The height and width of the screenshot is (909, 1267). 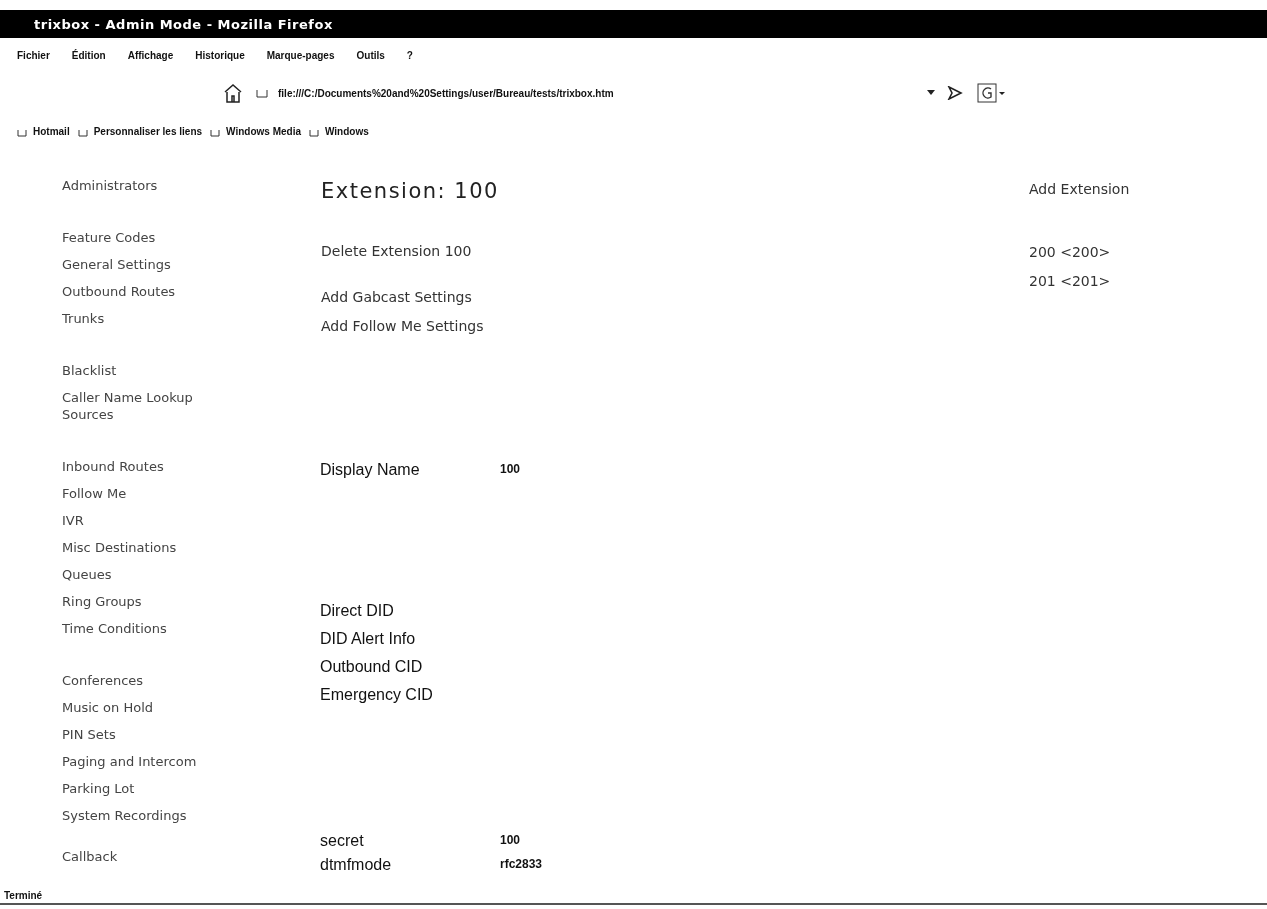 I want to click on sidebar-link: Conferences, so click(x=147, y=680).